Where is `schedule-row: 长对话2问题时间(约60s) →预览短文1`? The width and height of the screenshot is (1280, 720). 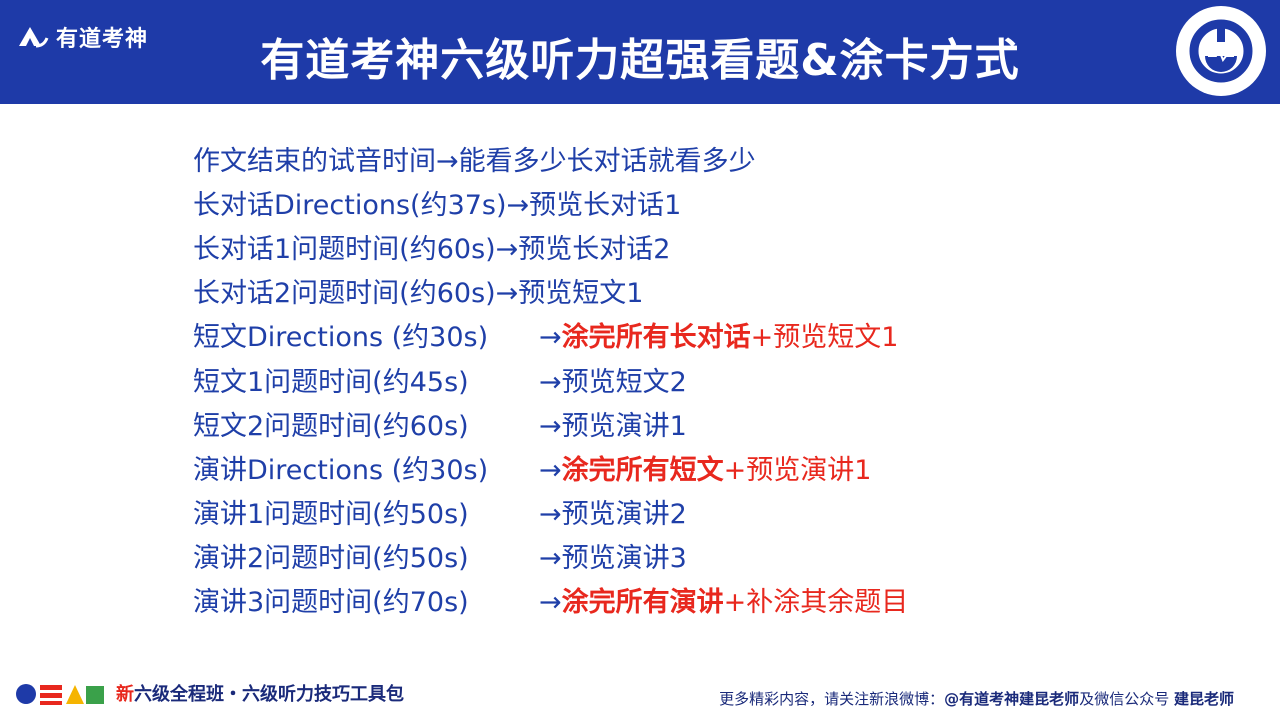 schedule-row: 长对话2问题时间(约60s) →预览短文1 is located at coordinates (643, 291).